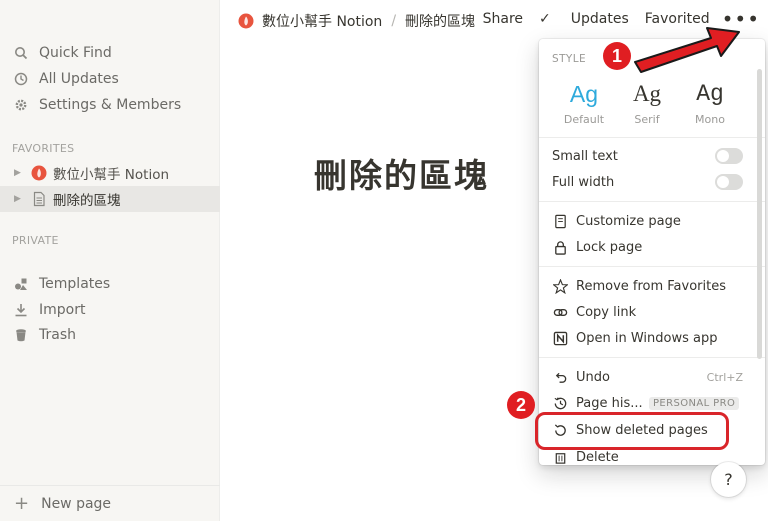 The height and width of the screenshot is (521, 768). I want to click on style-mono-option: Ag Mono, so click(710, 103).